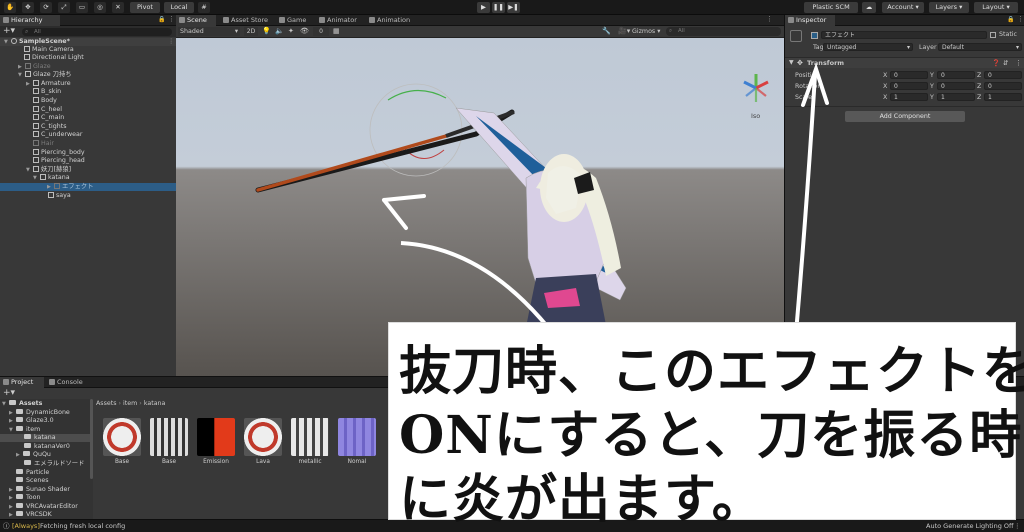  I want to click on hierarchy-item: Hair, so click(43, 144).